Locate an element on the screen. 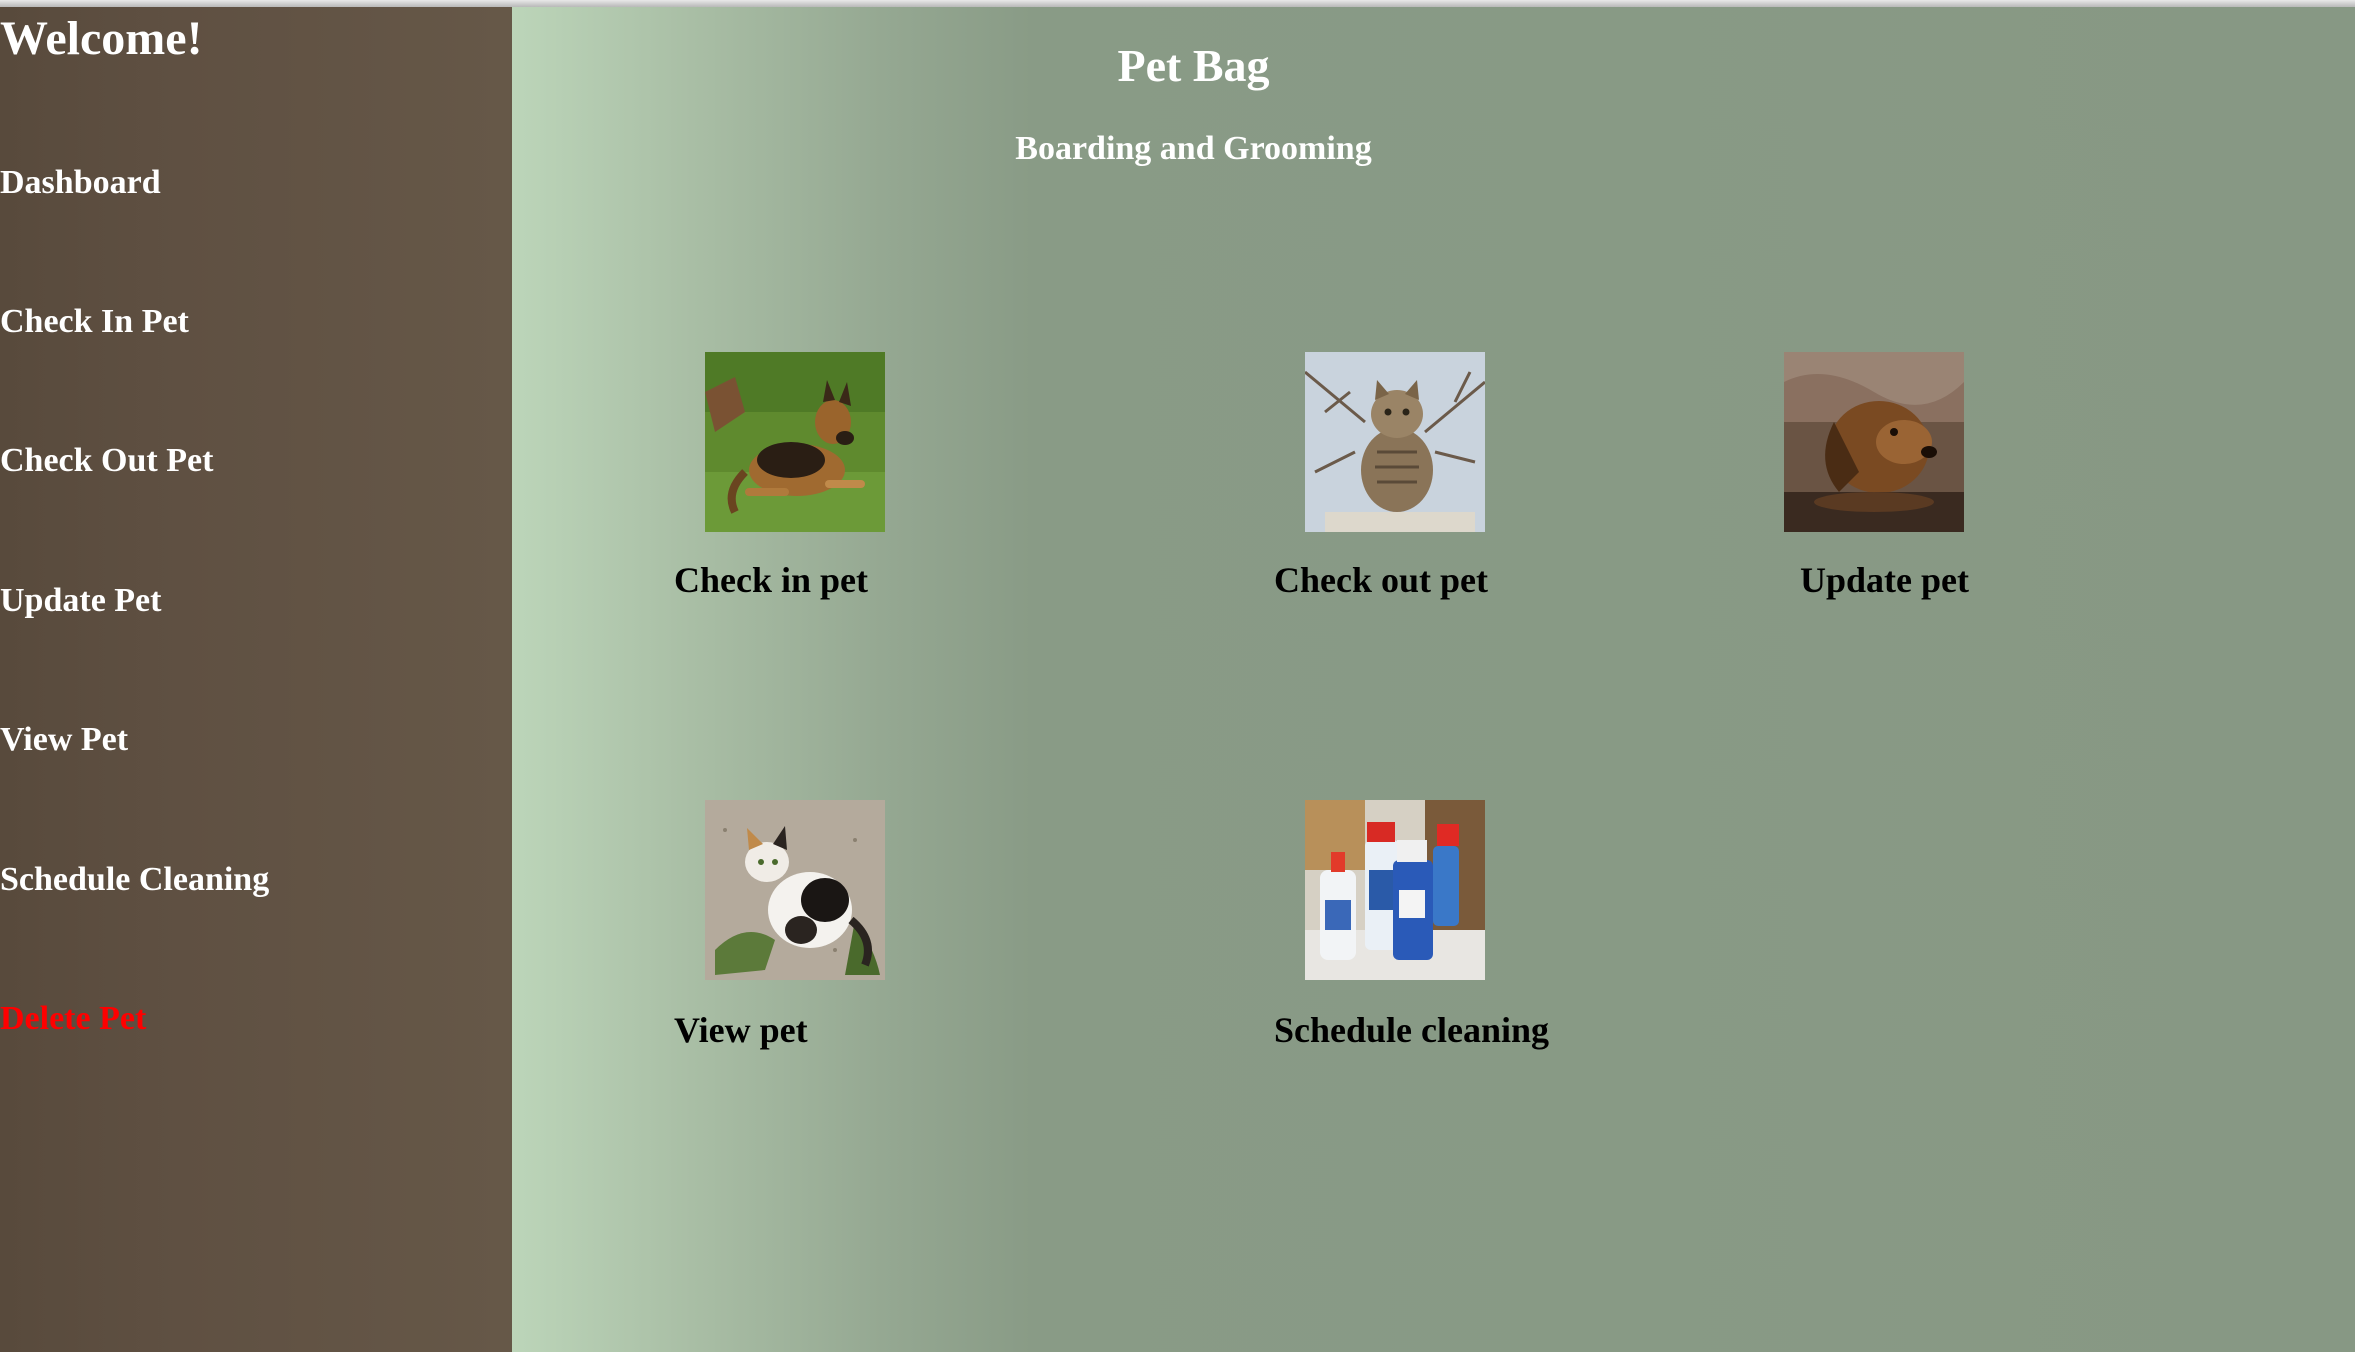 The image size is (2355, 1352). page-subtitle: Boarding and Grooming is located at coordinates (1193, 148).